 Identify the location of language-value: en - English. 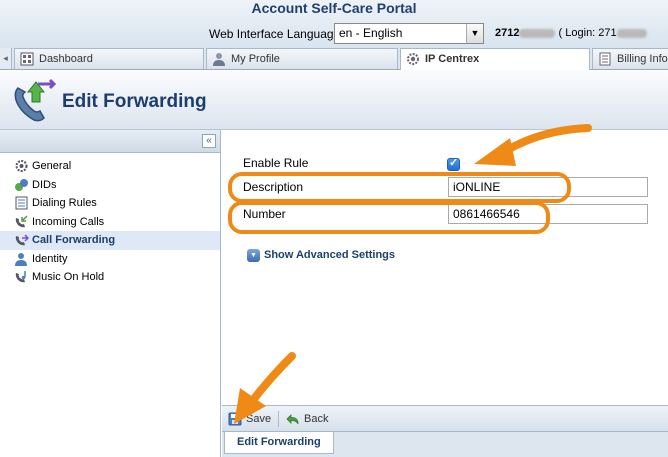
(371, 33).